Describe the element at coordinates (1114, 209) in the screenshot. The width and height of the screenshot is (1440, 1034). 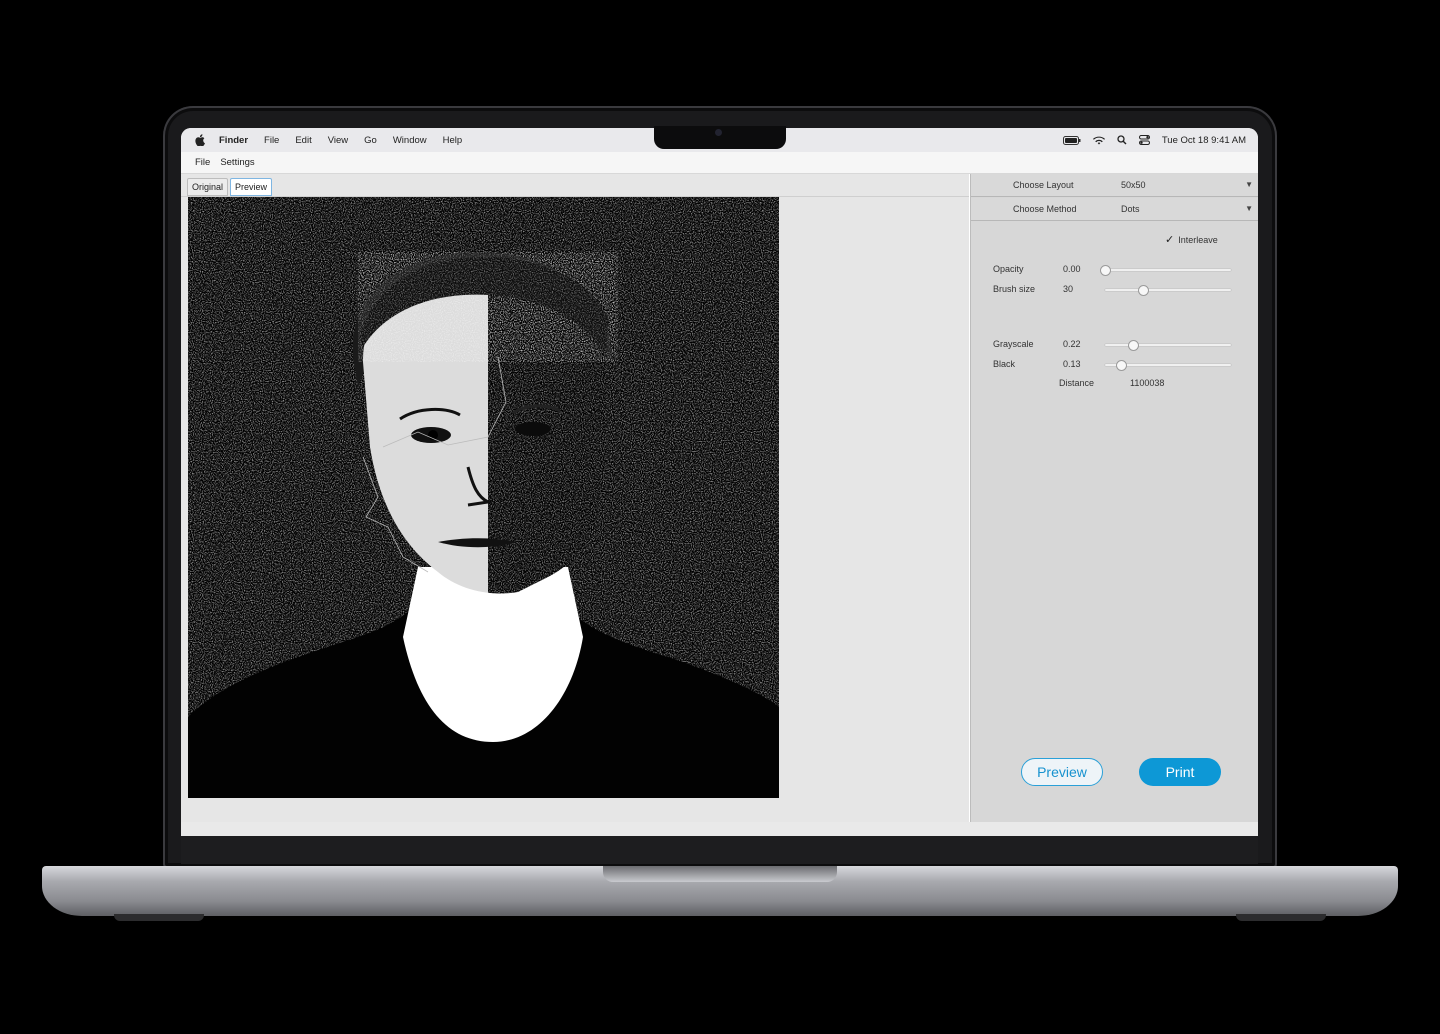
I see `method-select: Choose Method Dots ▼` at that location.